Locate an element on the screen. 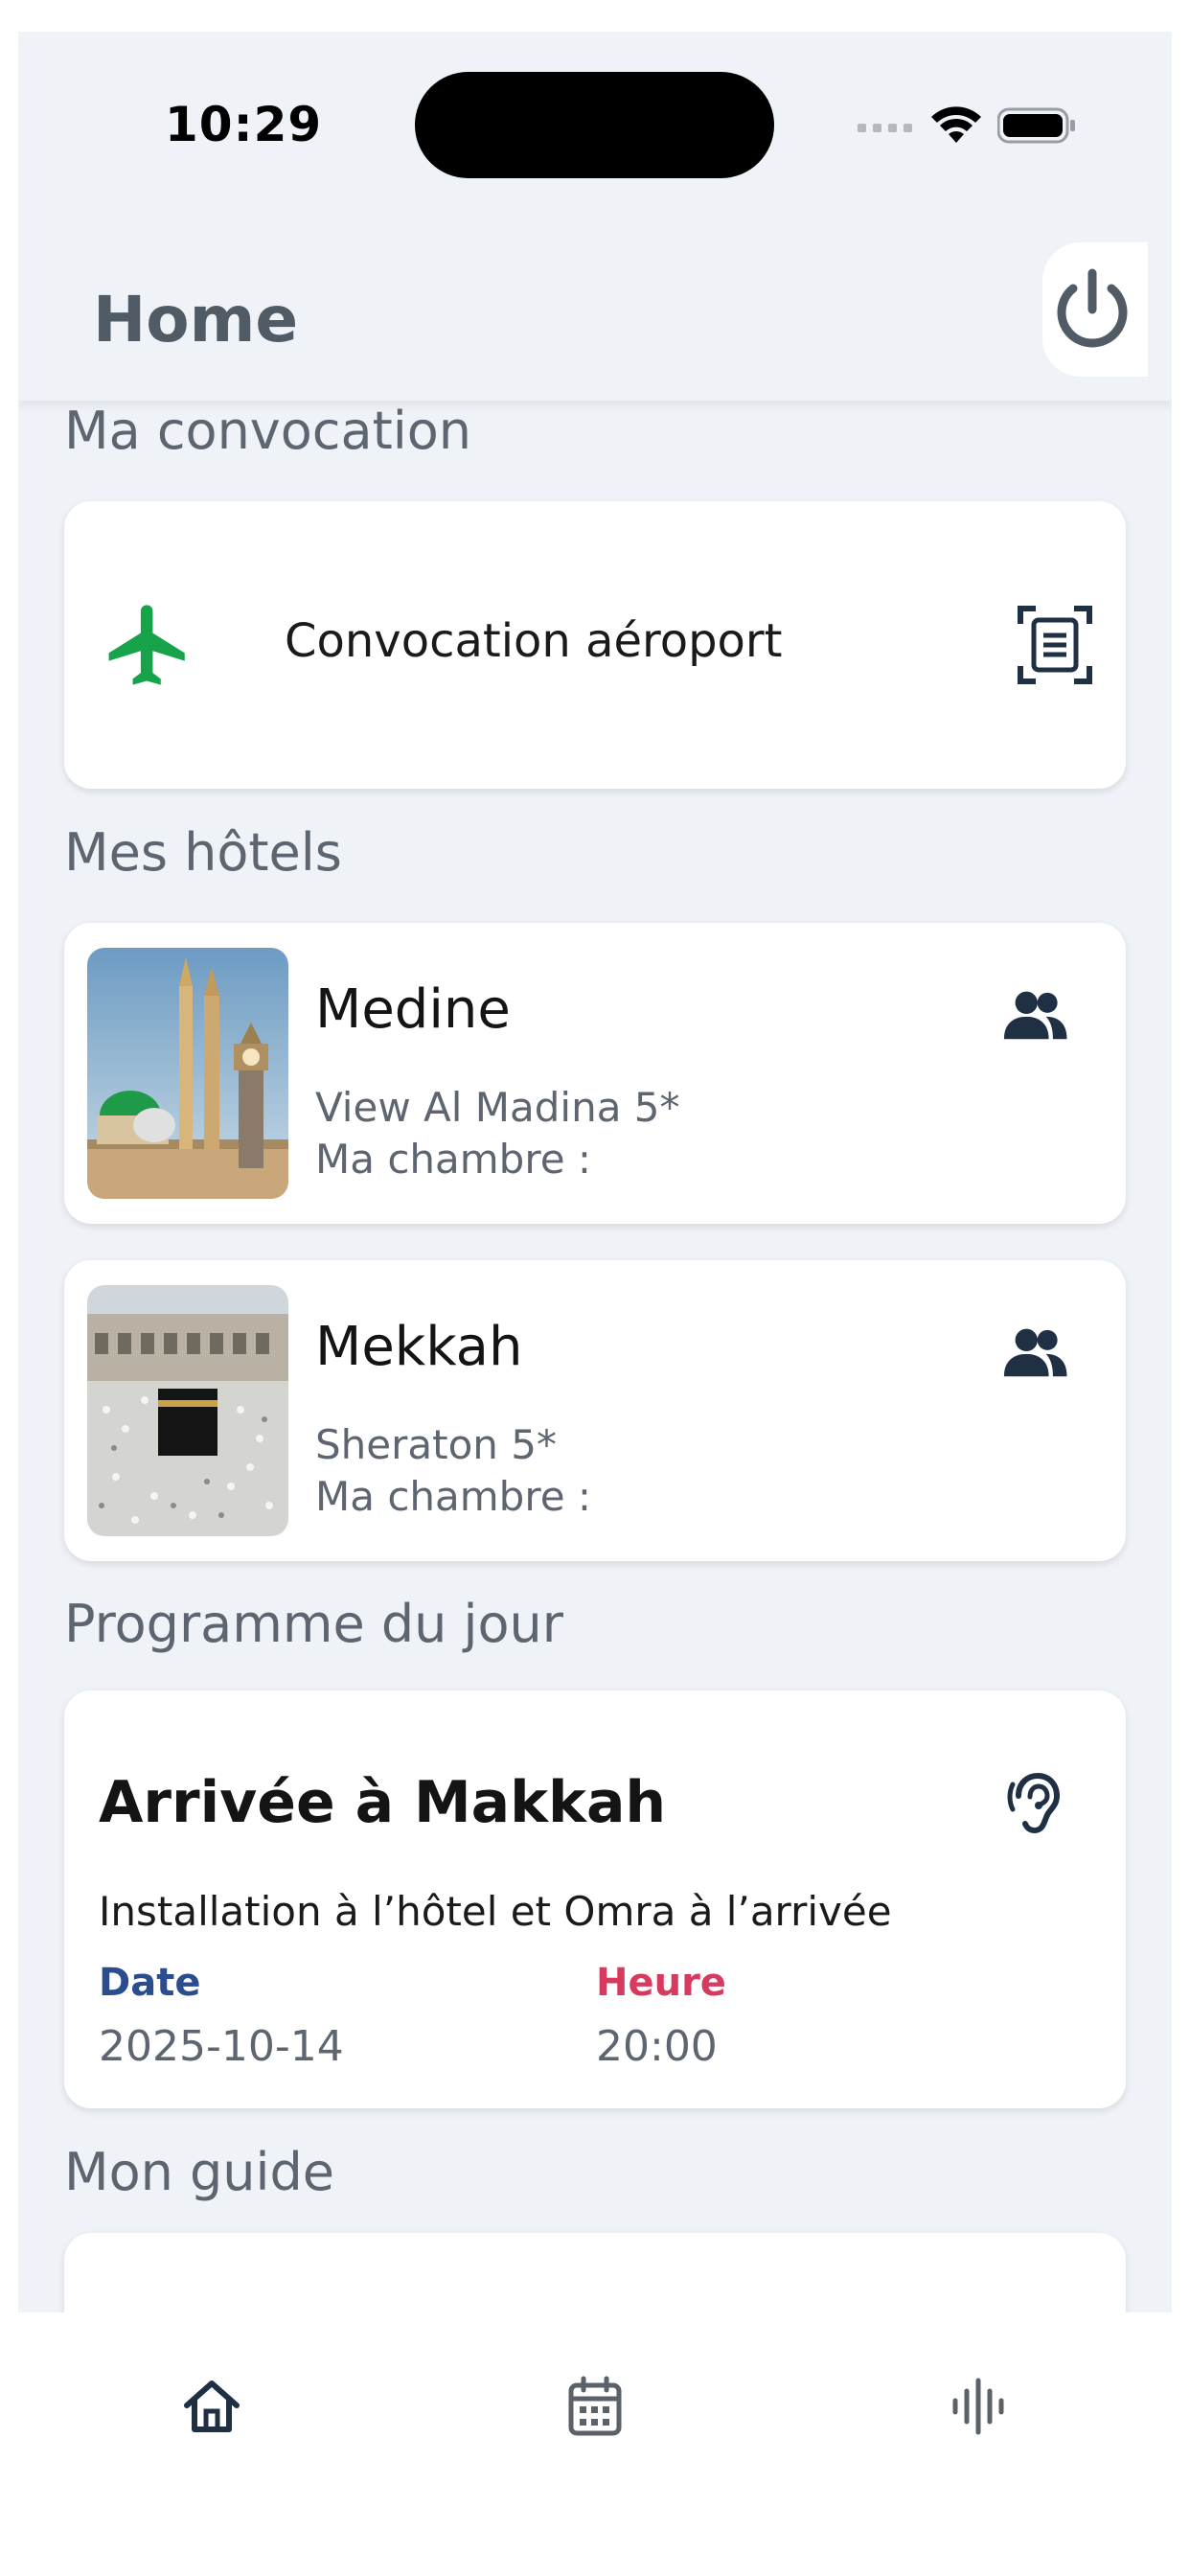 The height and width of the screenshot is (2576, 1190). time-value: 20:00 is located at coordinates (657, 2046).